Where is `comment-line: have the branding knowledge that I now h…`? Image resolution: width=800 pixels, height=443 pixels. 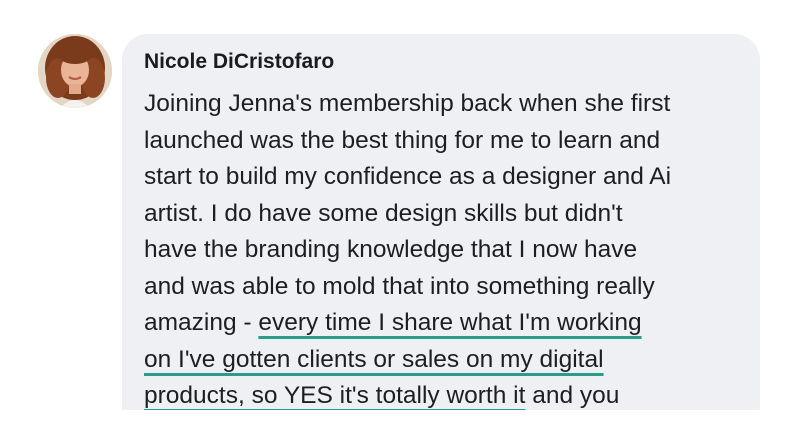 comment-line: have the branding knowledge that I now h… is located at coordinates (391, 249).